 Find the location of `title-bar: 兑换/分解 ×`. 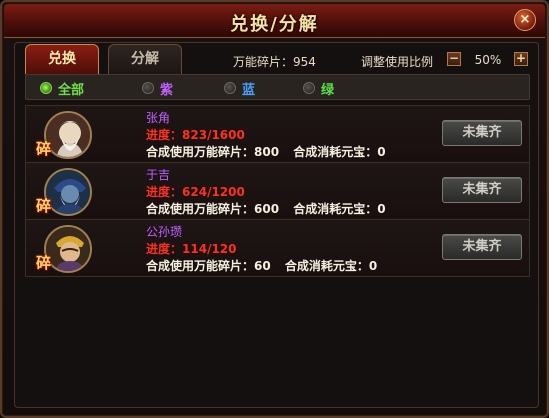

title-bar: 兑换/分解 × is located at coordinates (274, 21).